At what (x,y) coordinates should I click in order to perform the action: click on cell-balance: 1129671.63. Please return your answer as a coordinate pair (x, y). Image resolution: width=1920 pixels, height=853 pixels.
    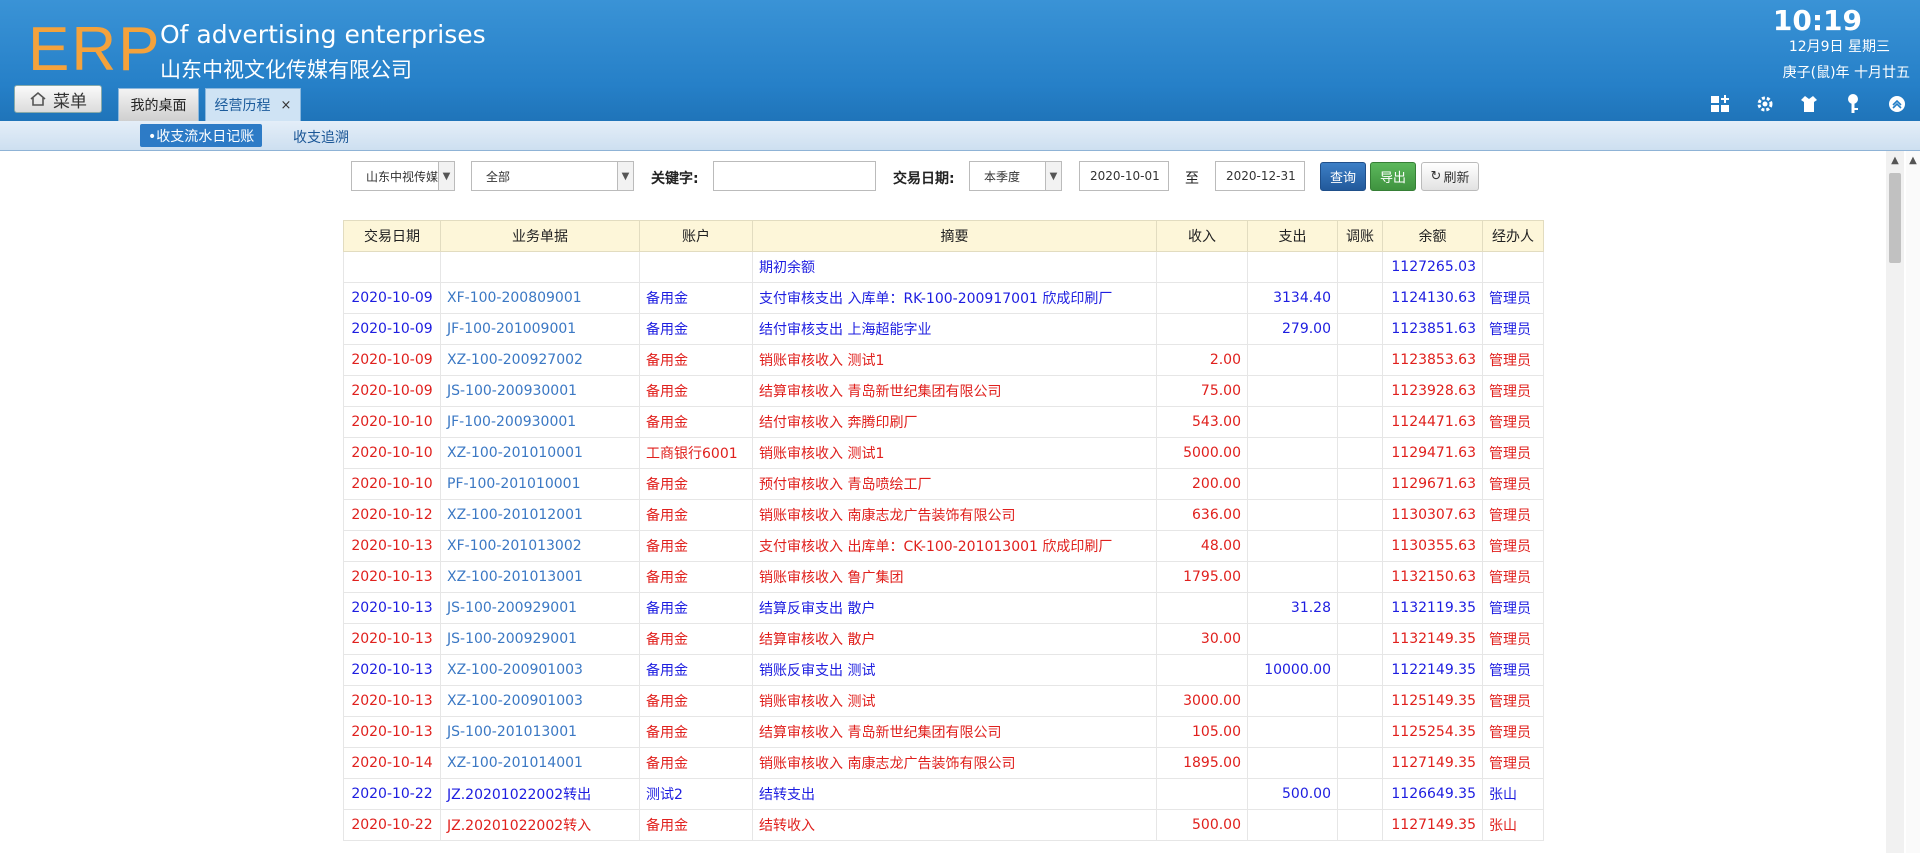
    Looking at the image, I should click on (1432, 484).